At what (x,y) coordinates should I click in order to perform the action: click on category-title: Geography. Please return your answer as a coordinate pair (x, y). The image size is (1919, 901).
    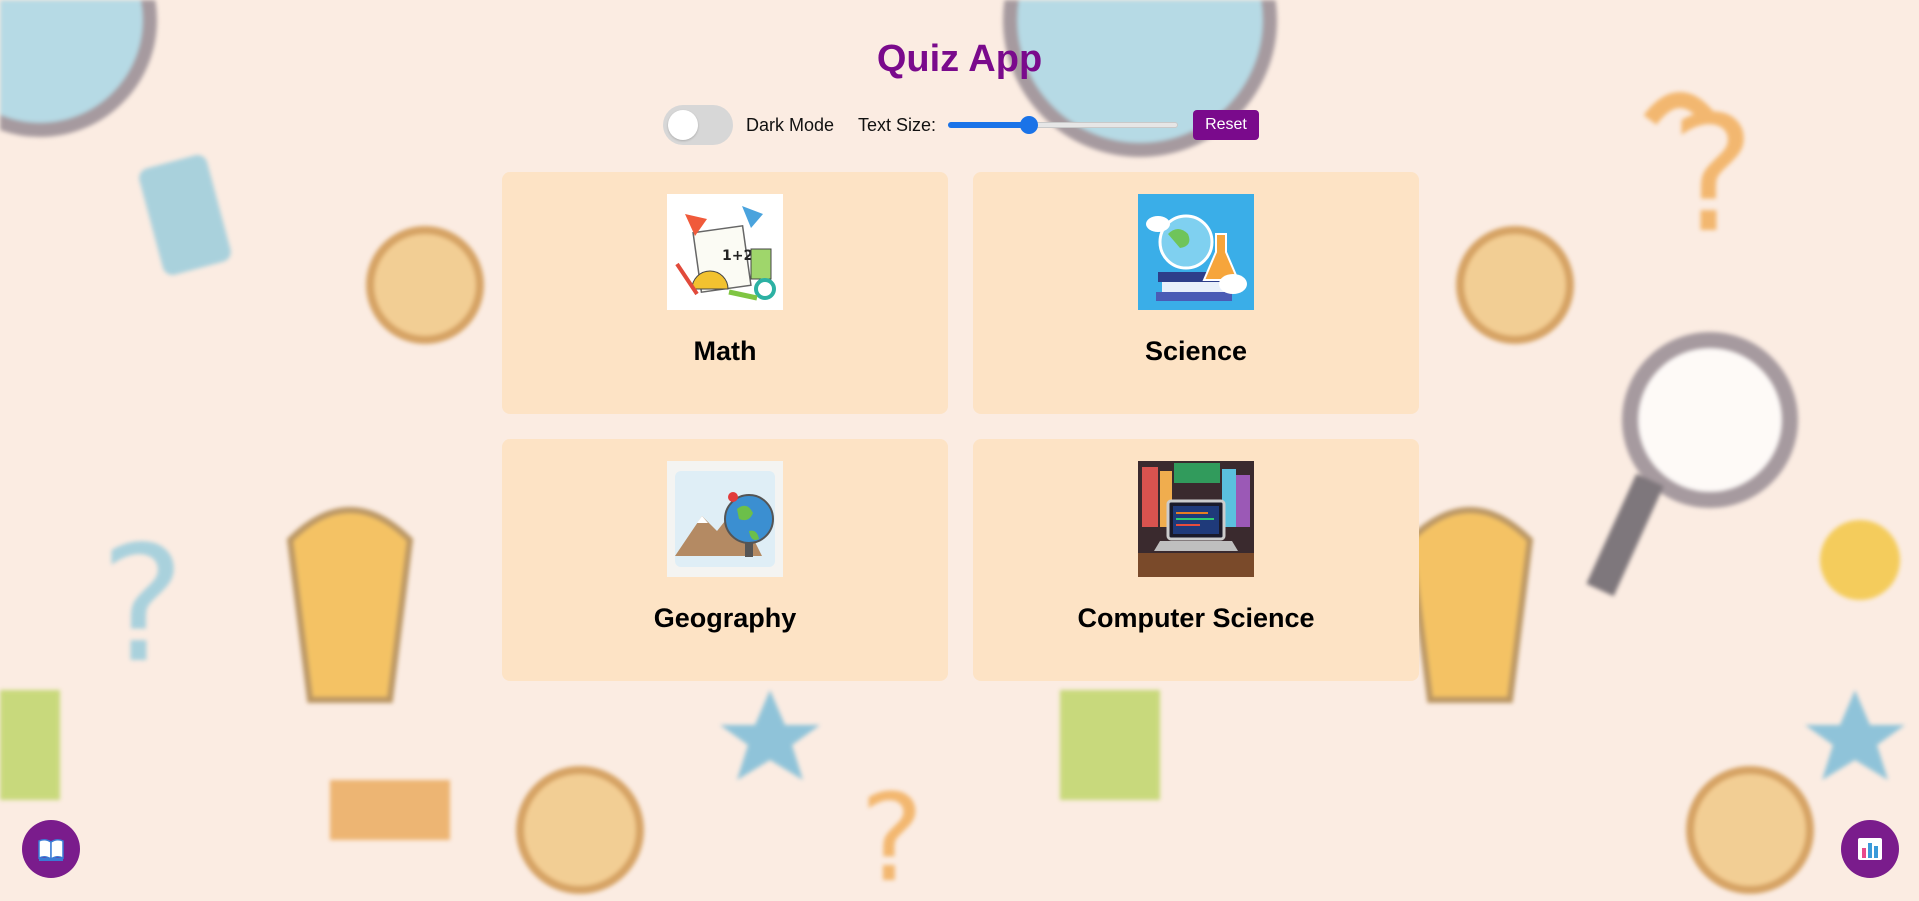
    Looking at the image, I should click on (725, 618).